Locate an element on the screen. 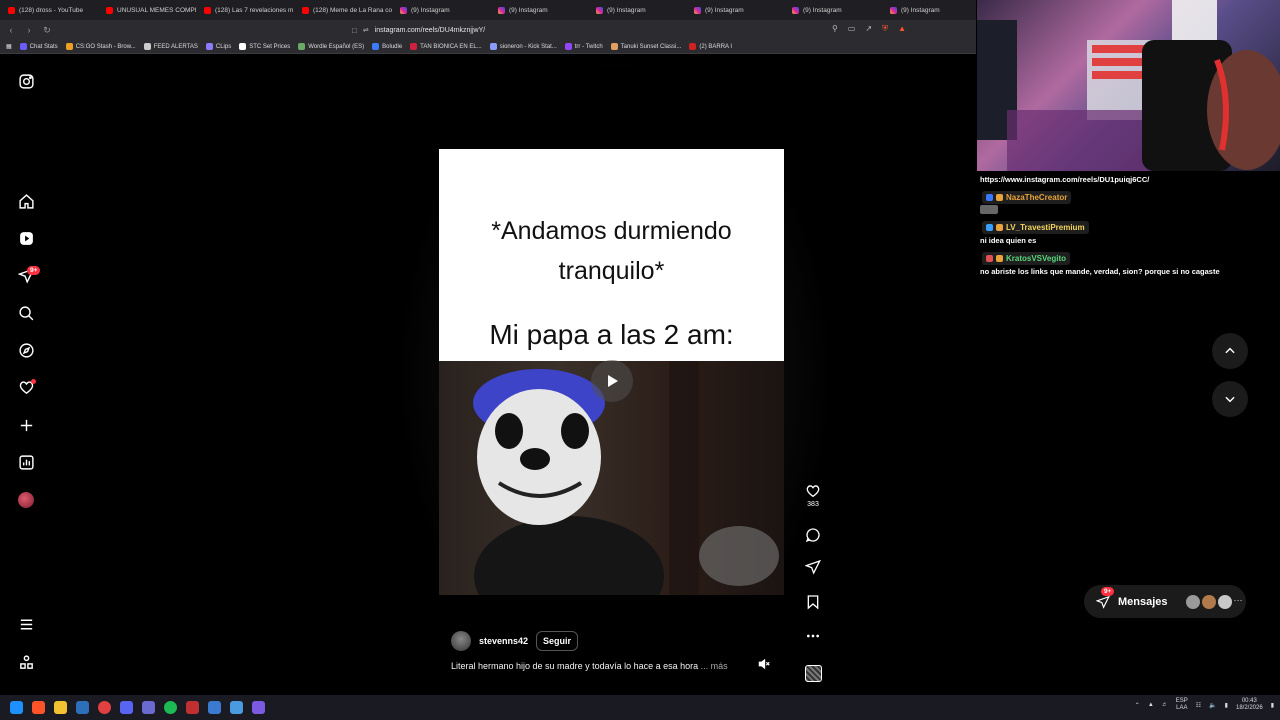 This screenshot has height=720, width=1280. profile-avatar is located at coordinates (26, 500).